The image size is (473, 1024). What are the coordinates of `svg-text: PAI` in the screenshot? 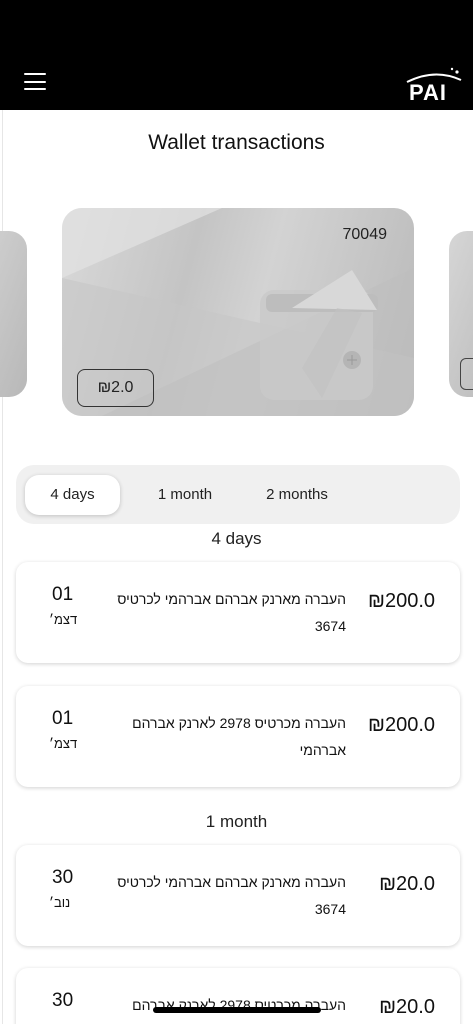 It's located at (428, 91).